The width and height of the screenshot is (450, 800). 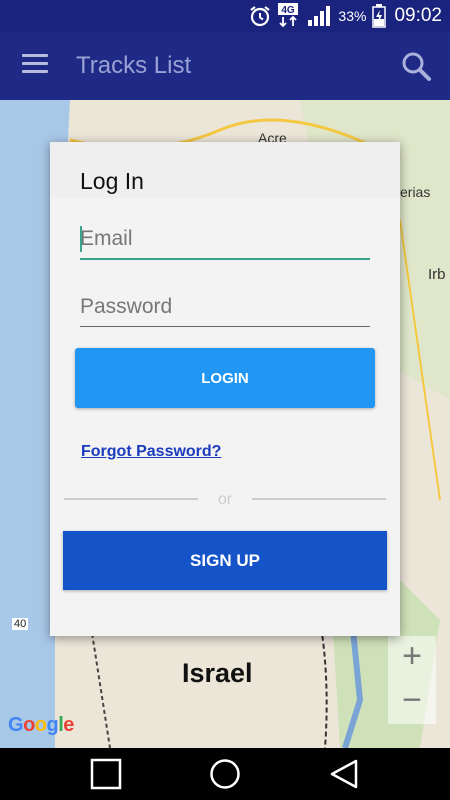 I want to click on map-label-tiberias: erias, so click(x=415, y=192).